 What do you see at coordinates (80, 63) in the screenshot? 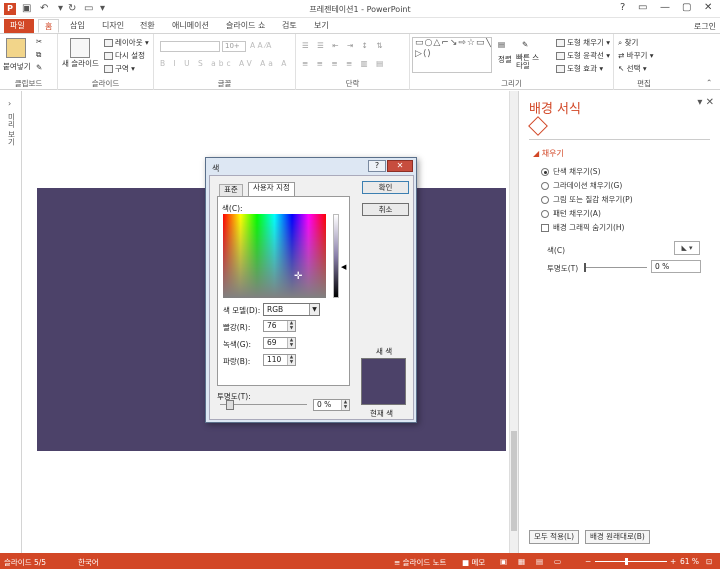
I see `new-slide-button: 새 슬라이드` at bounding box center [80, 63].